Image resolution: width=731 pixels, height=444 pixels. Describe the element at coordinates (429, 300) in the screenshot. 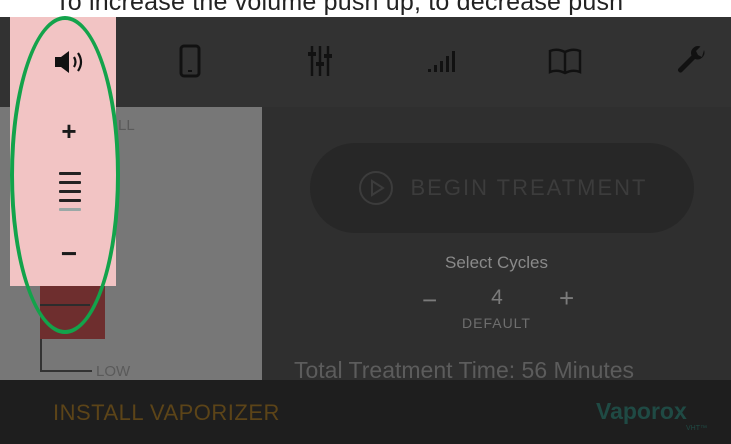

I see `cycles-decrease-button: −` at that location.